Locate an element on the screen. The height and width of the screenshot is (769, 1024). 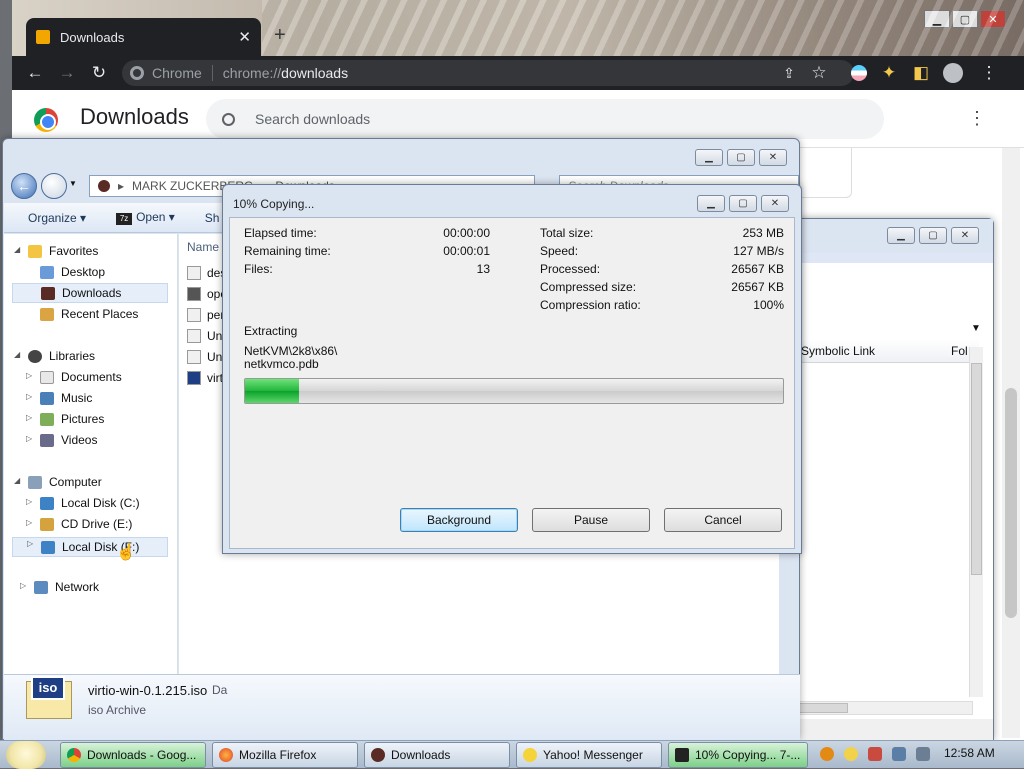
archive-vertical-scrollbar is located at coordinates (976, 522).